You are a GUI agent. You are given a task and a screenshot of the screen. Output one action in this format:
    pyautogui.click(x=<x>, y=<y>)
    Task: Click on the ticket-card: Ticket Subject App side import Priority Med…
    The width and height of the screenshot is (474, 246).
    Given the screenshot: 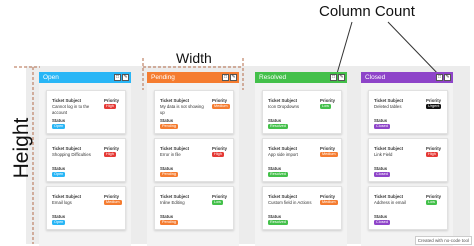 What is the action you would take?
    pyautogui.click(x=302, y=160)
    